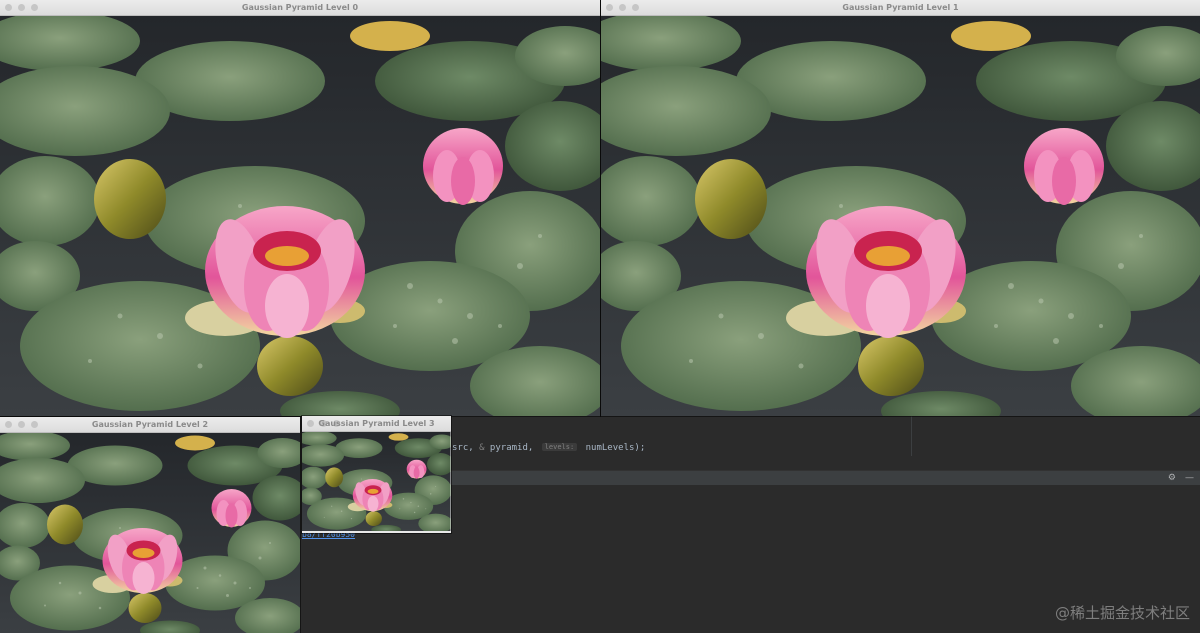  I want to click on window-title: Gaussian Pyramid Level 1, so click(900, 7).